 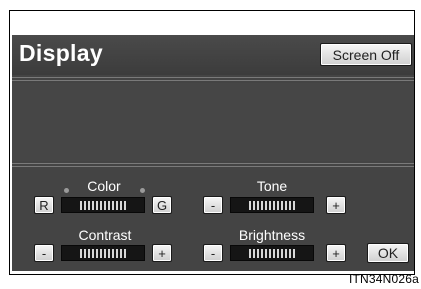 I want to click on color-left-indicator, so click(x=66, y=190).